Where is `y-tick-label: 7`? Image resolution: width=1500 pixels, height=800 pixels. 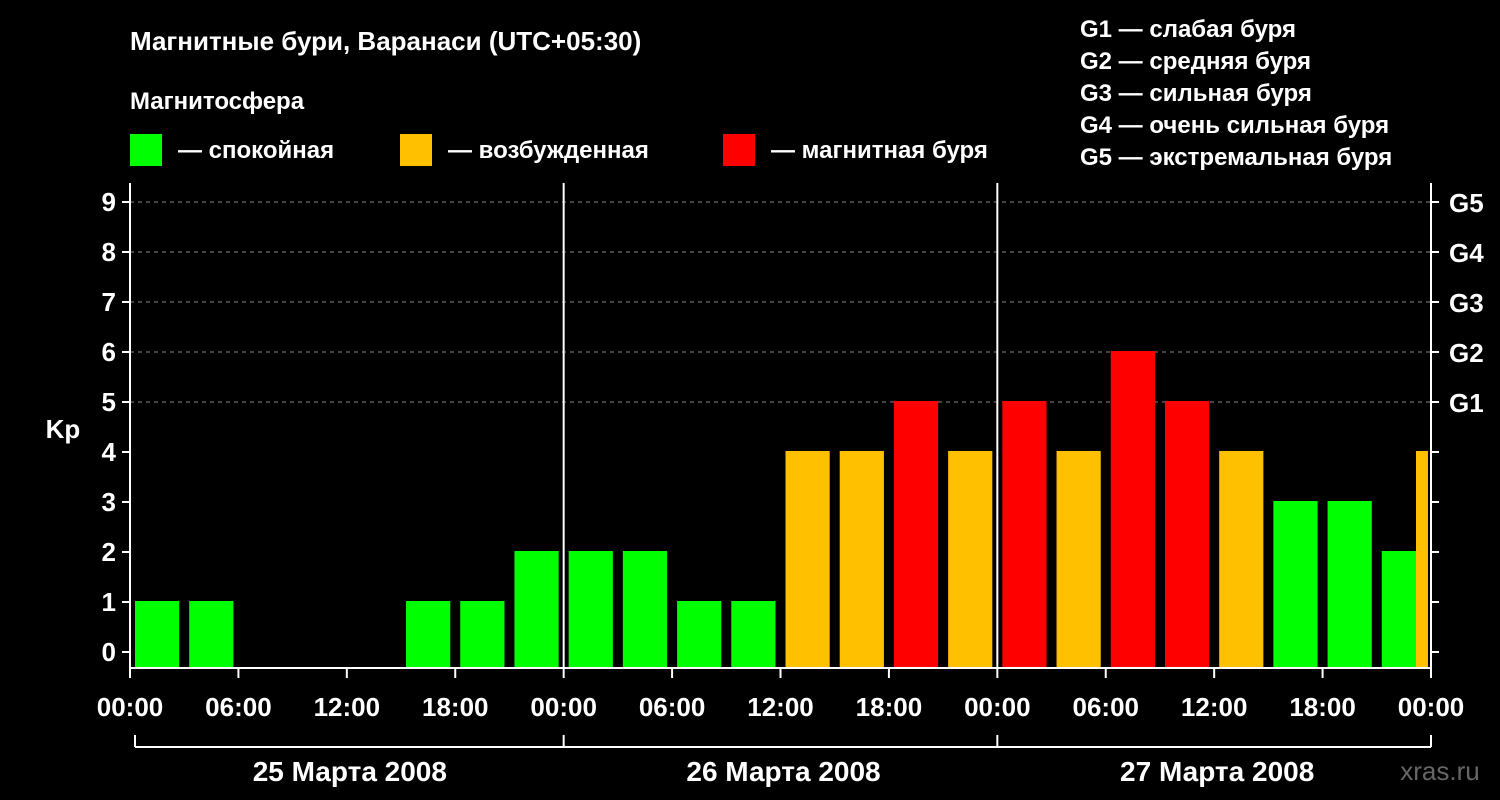
y-tick-label: 7 is located at coordinates (109, 302).